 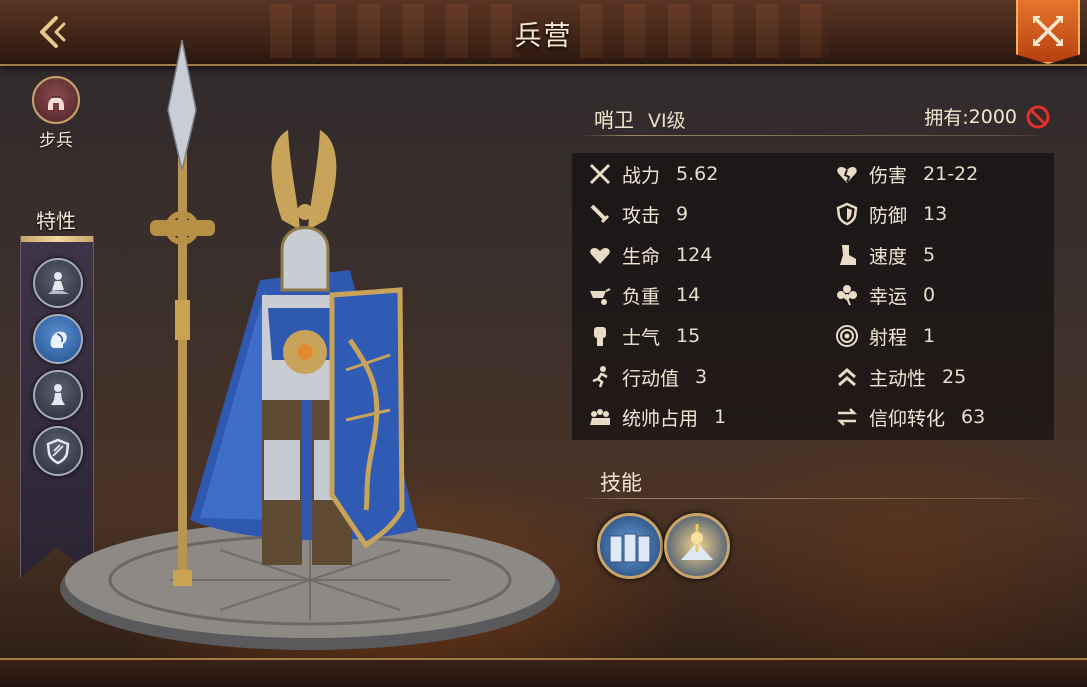 What do you see at coordinates (847, 295) in the screenshot?
I see `clover-icon` at bounding box center [847, 295].